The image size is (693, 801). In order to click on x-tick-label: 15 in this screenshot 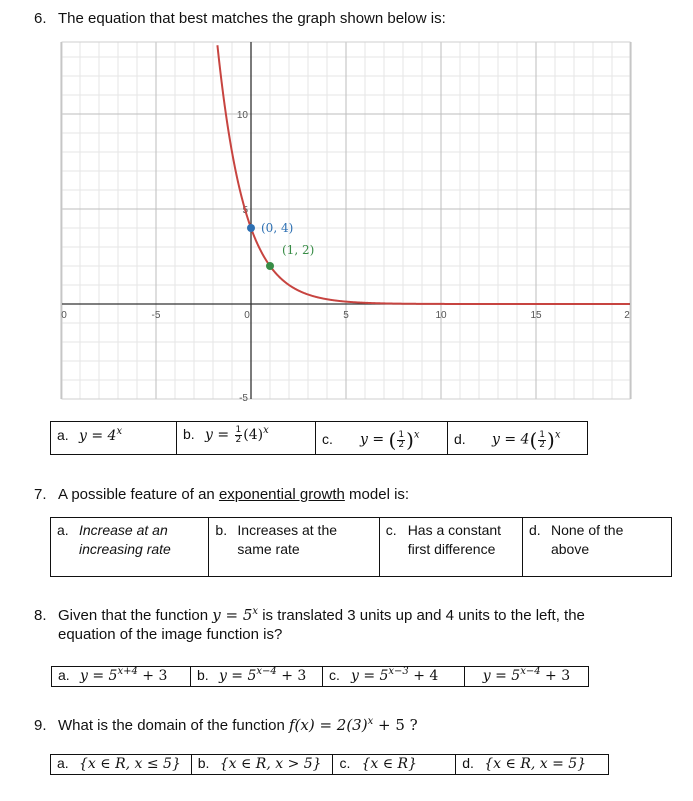, I will do `click(536, 315)`.